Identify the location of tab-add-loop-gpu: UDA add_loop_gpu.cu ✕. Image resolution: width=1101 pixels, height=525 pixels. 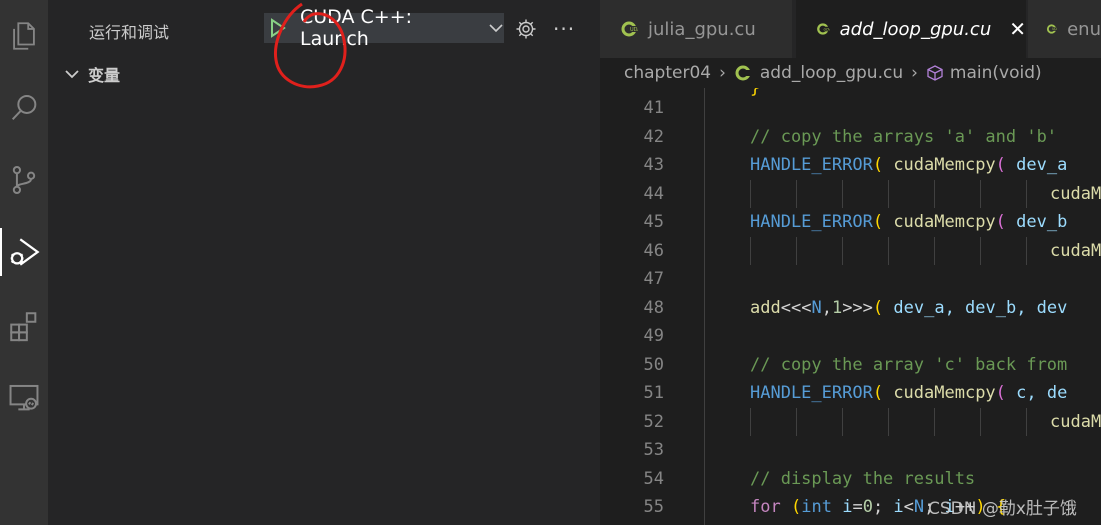
(911, 29).